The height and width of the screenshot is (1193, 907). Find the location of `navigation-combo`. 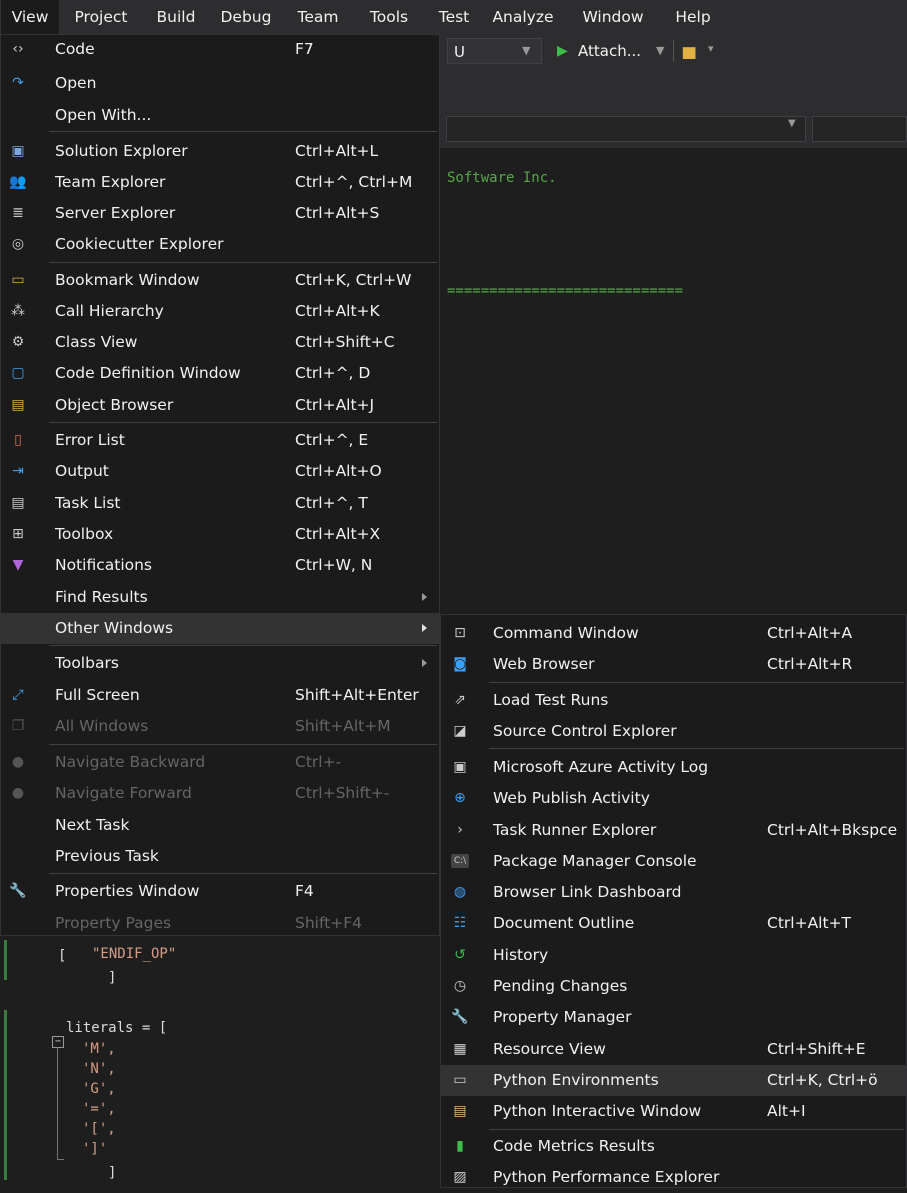

navigation-combo is located at coordinates (626, 129).